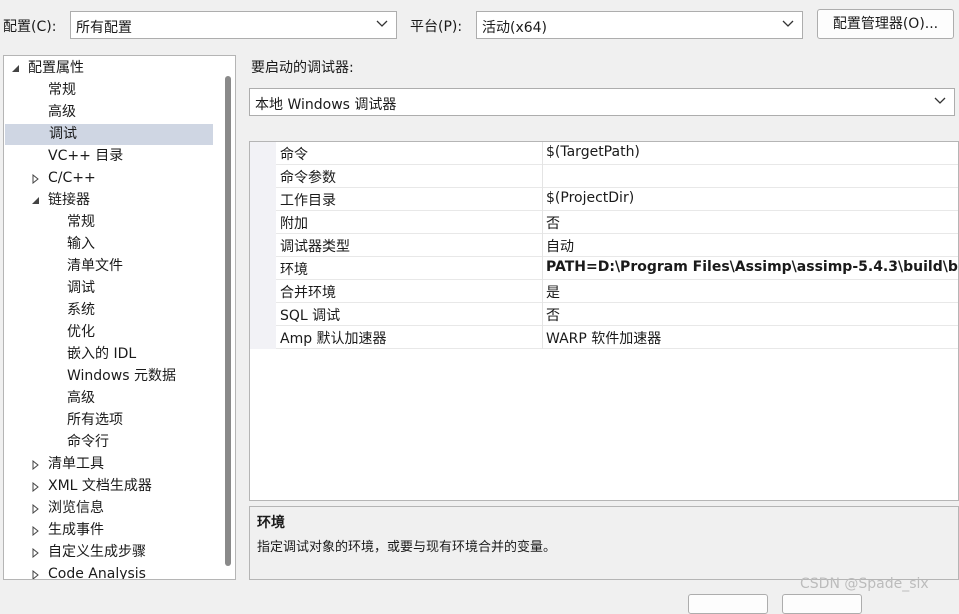  What do you see at coordinates (294, 270) in the screenshot?
I see `property-name: 环境` at bounding box center [294, 270].